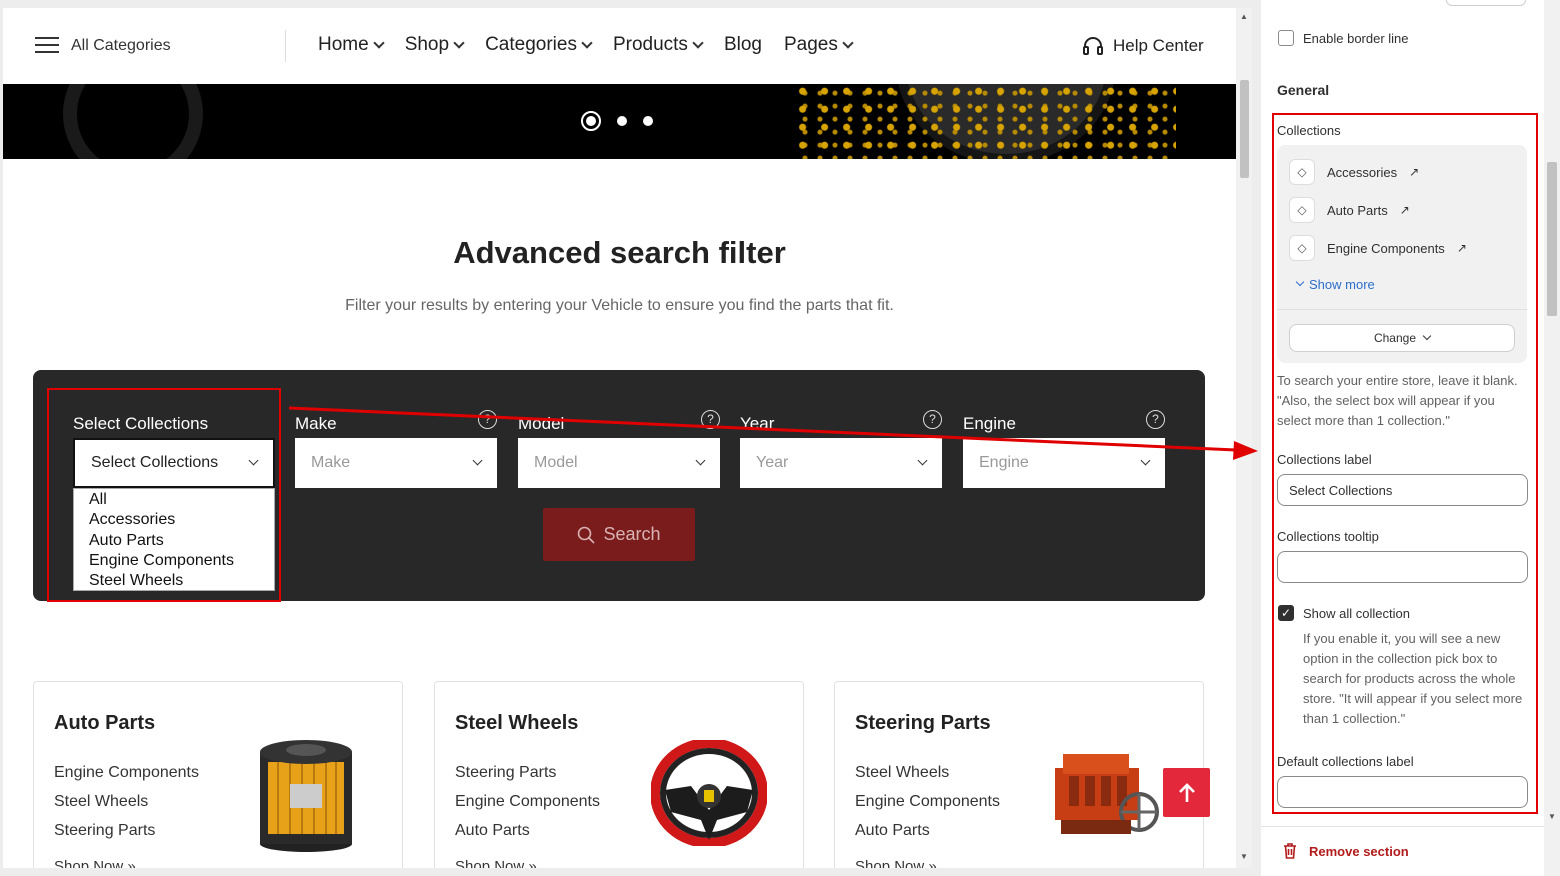 Image resolution: width=1560 pixels, height=876 pixels. I want to click on help-center-label: Help Center, so click(1158, 45).